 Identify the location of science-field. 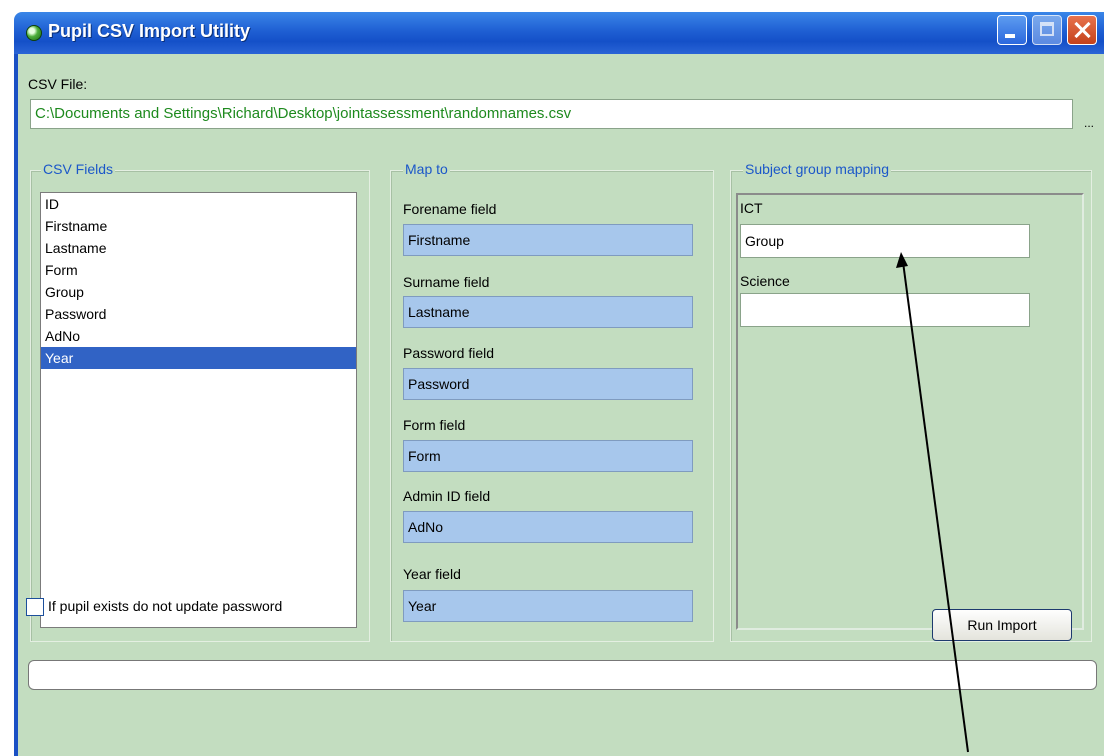
(885, 310).